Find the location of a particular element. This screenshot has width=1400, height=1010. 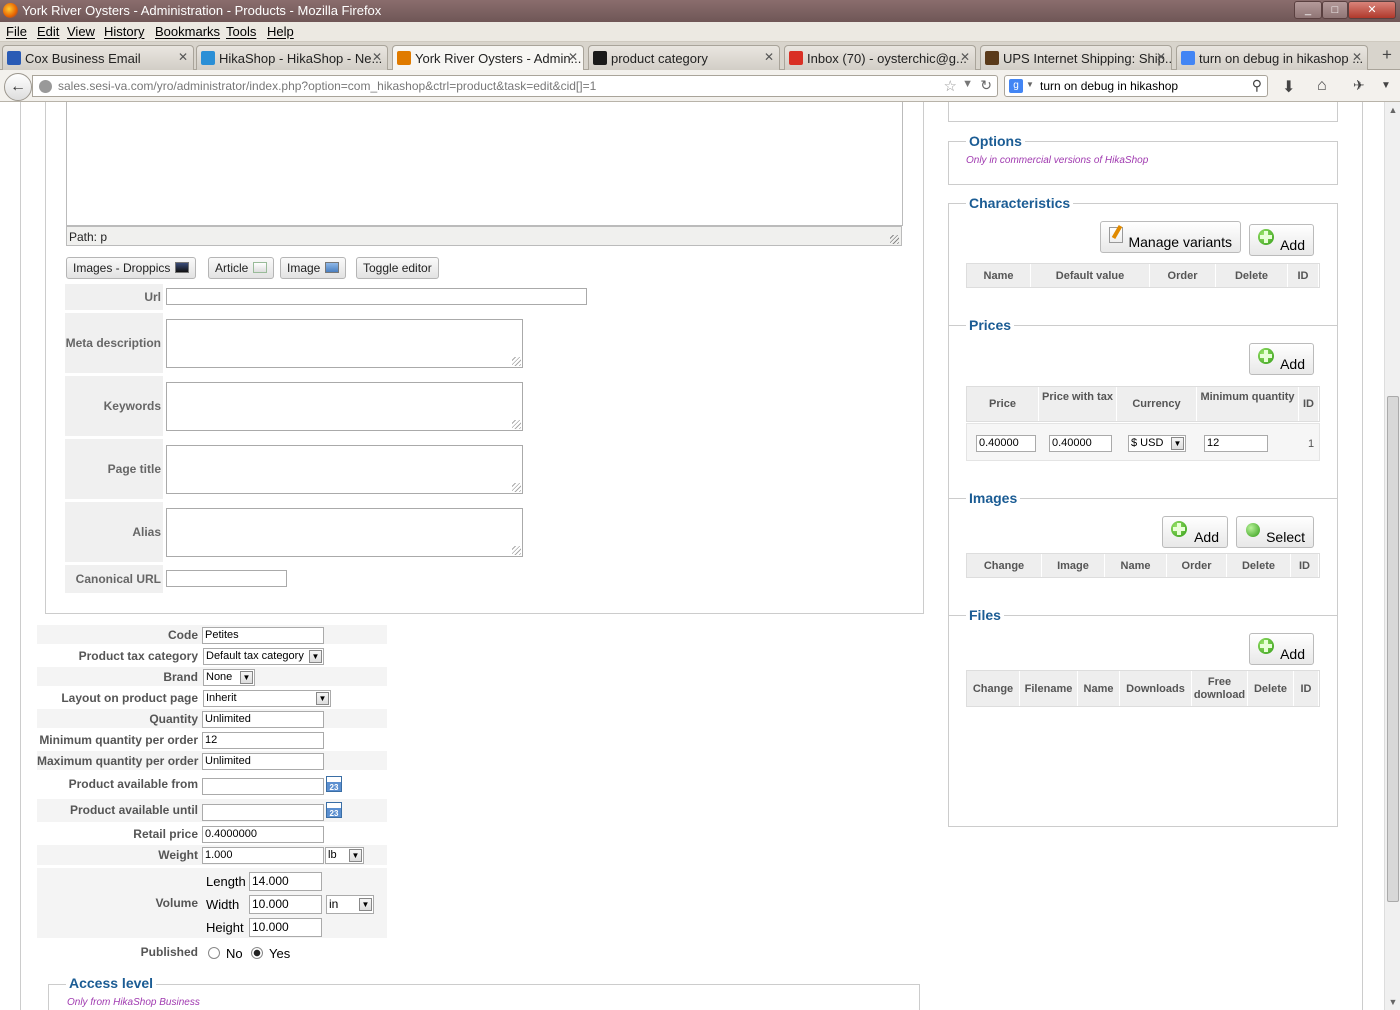

page-scrollbar: ▲ ▼ is located at coordinates (1392, 556).